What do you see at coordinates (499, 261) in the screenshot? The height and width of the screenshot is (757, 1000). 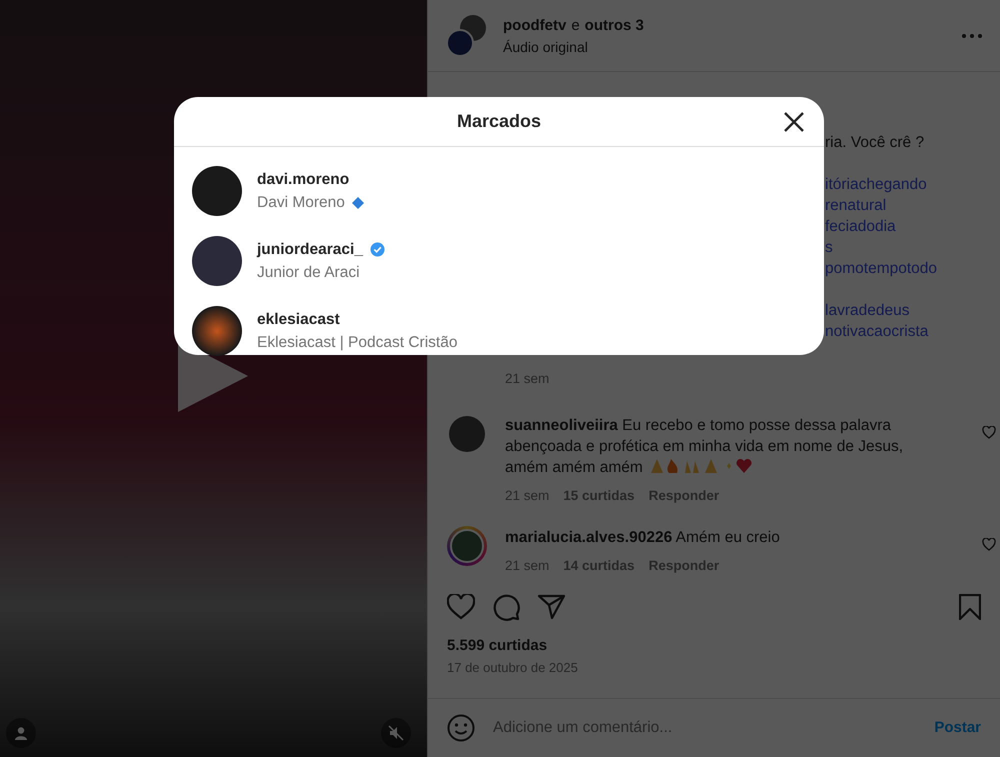 I see `tagged-user-item: juniordearaci_ Junior de Araci` at bounding box center [499, 261].